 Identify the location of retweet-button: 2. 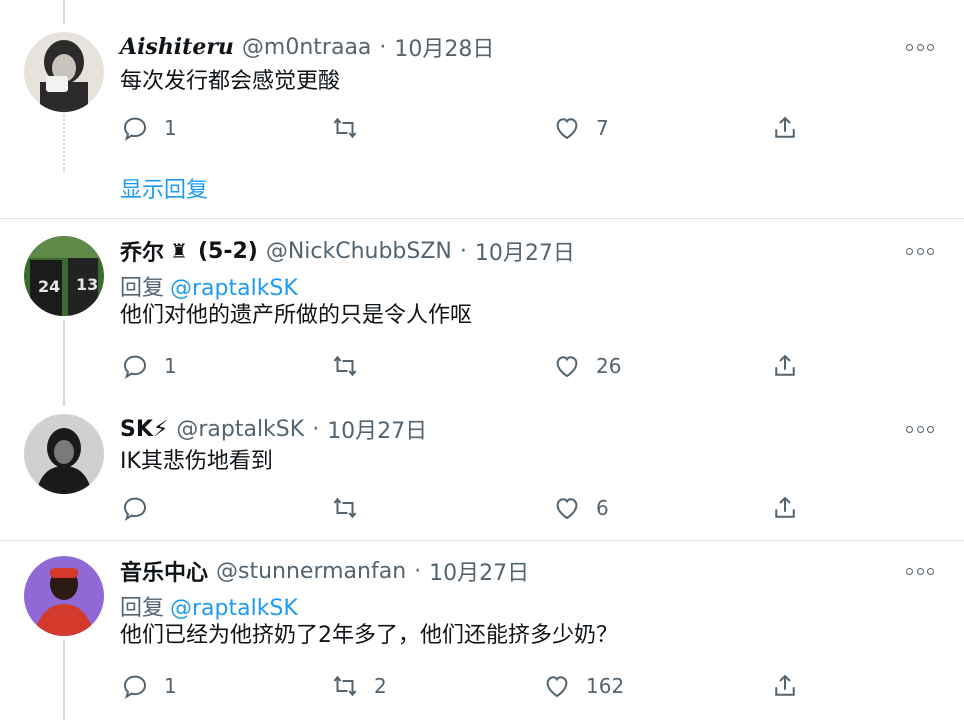
(358, 686).